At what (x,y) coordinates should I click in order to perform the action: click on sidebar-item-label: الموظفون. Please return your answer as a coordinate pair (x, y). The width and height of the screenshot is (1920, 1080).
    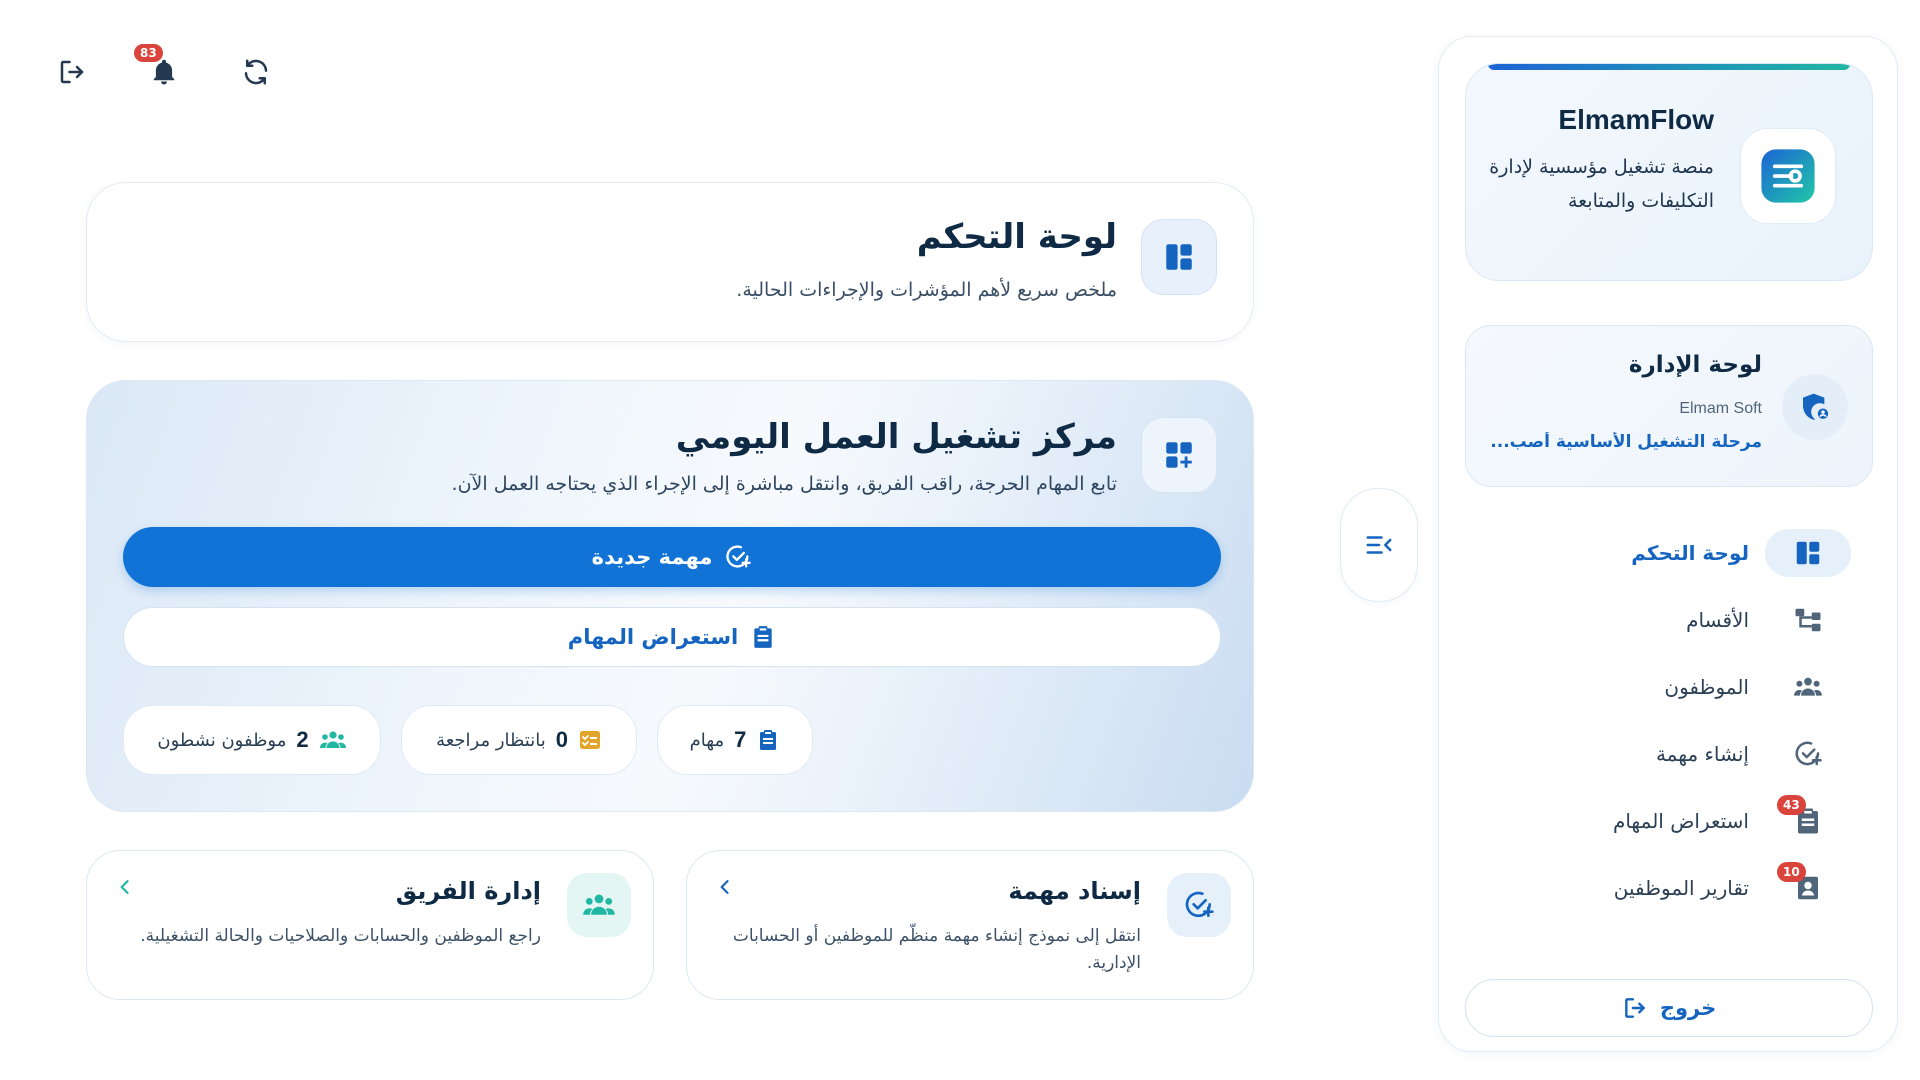
    Looking at the image, I should click on (1706, 687).